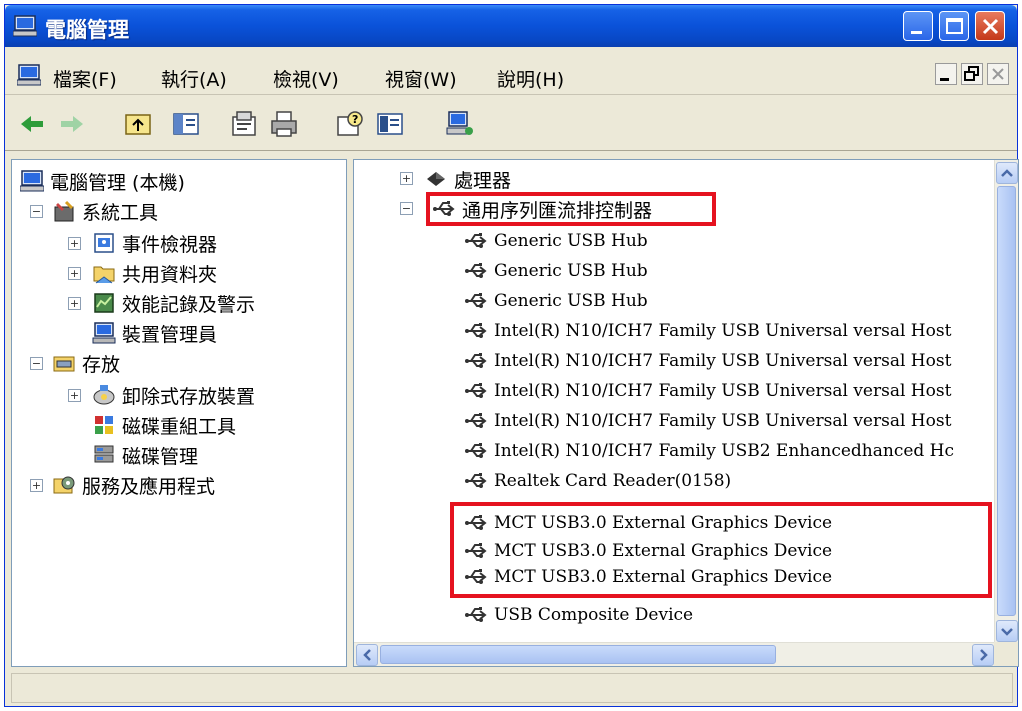  Describe the element at coordinates (72, 124) in the screenshot. I see `forward-button` at that location.